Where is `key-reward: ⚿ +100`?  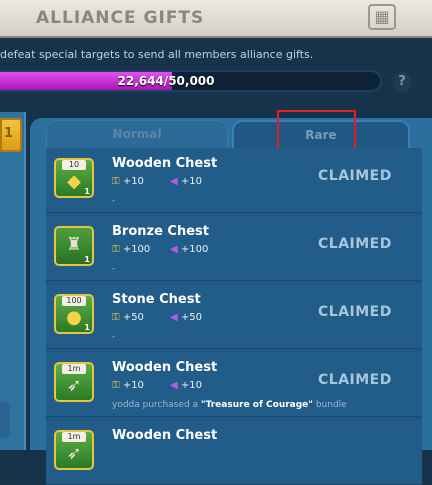
key-reward: ⚿ +100 is located at coordinates (131, 249).